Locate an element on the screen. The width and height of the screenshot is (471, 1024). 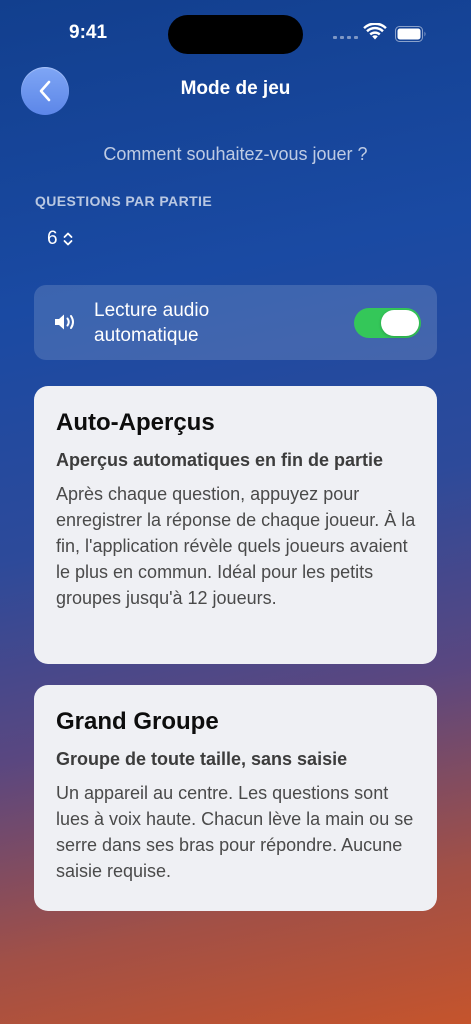
status-bar: 9:41 is located at coordinates (235, 34).